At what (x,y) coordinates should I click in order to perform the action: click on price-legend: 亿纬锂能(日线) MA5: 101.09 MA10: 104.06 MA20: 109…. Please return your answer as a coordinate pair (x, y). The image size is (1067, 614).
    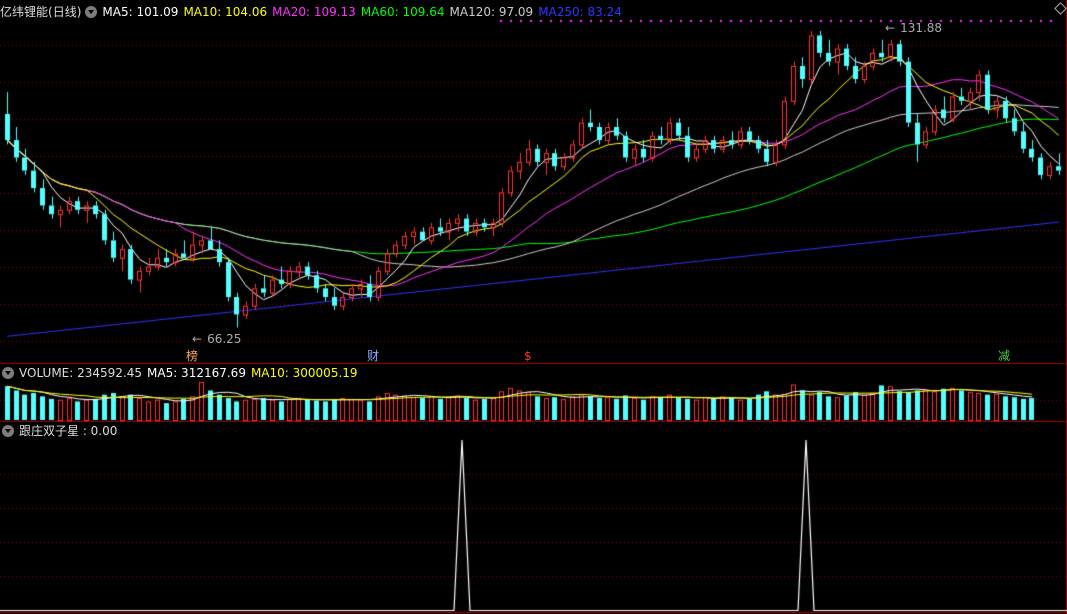
    Looking at the image, I should click on (316, 12).